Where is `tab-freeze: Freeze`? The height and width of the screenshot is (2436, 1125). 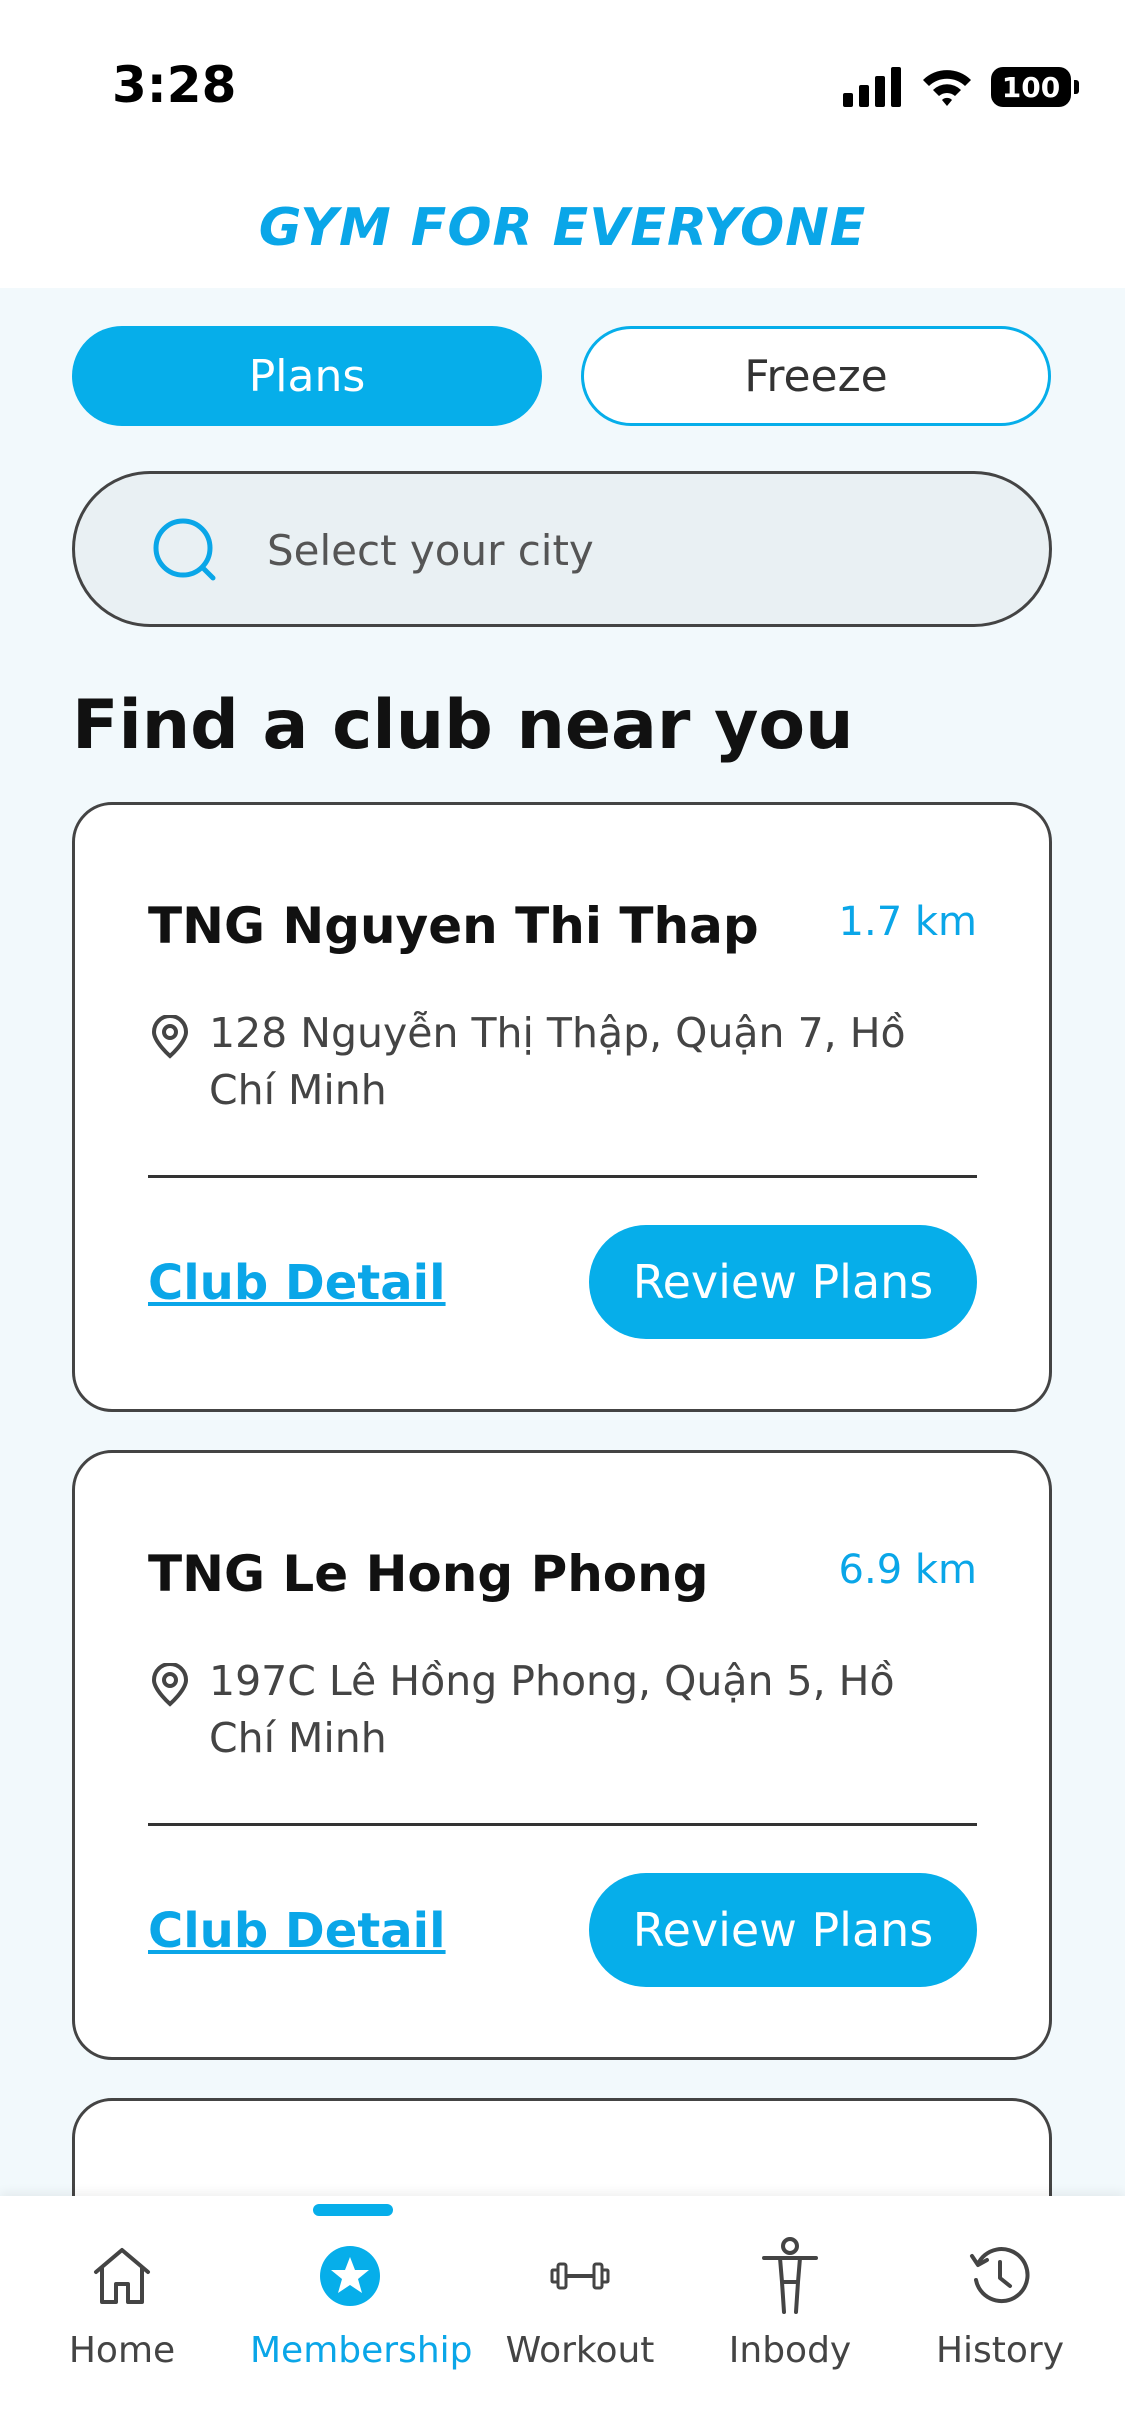
tab-freeze: Freeze is located at coordinates (816, 376).